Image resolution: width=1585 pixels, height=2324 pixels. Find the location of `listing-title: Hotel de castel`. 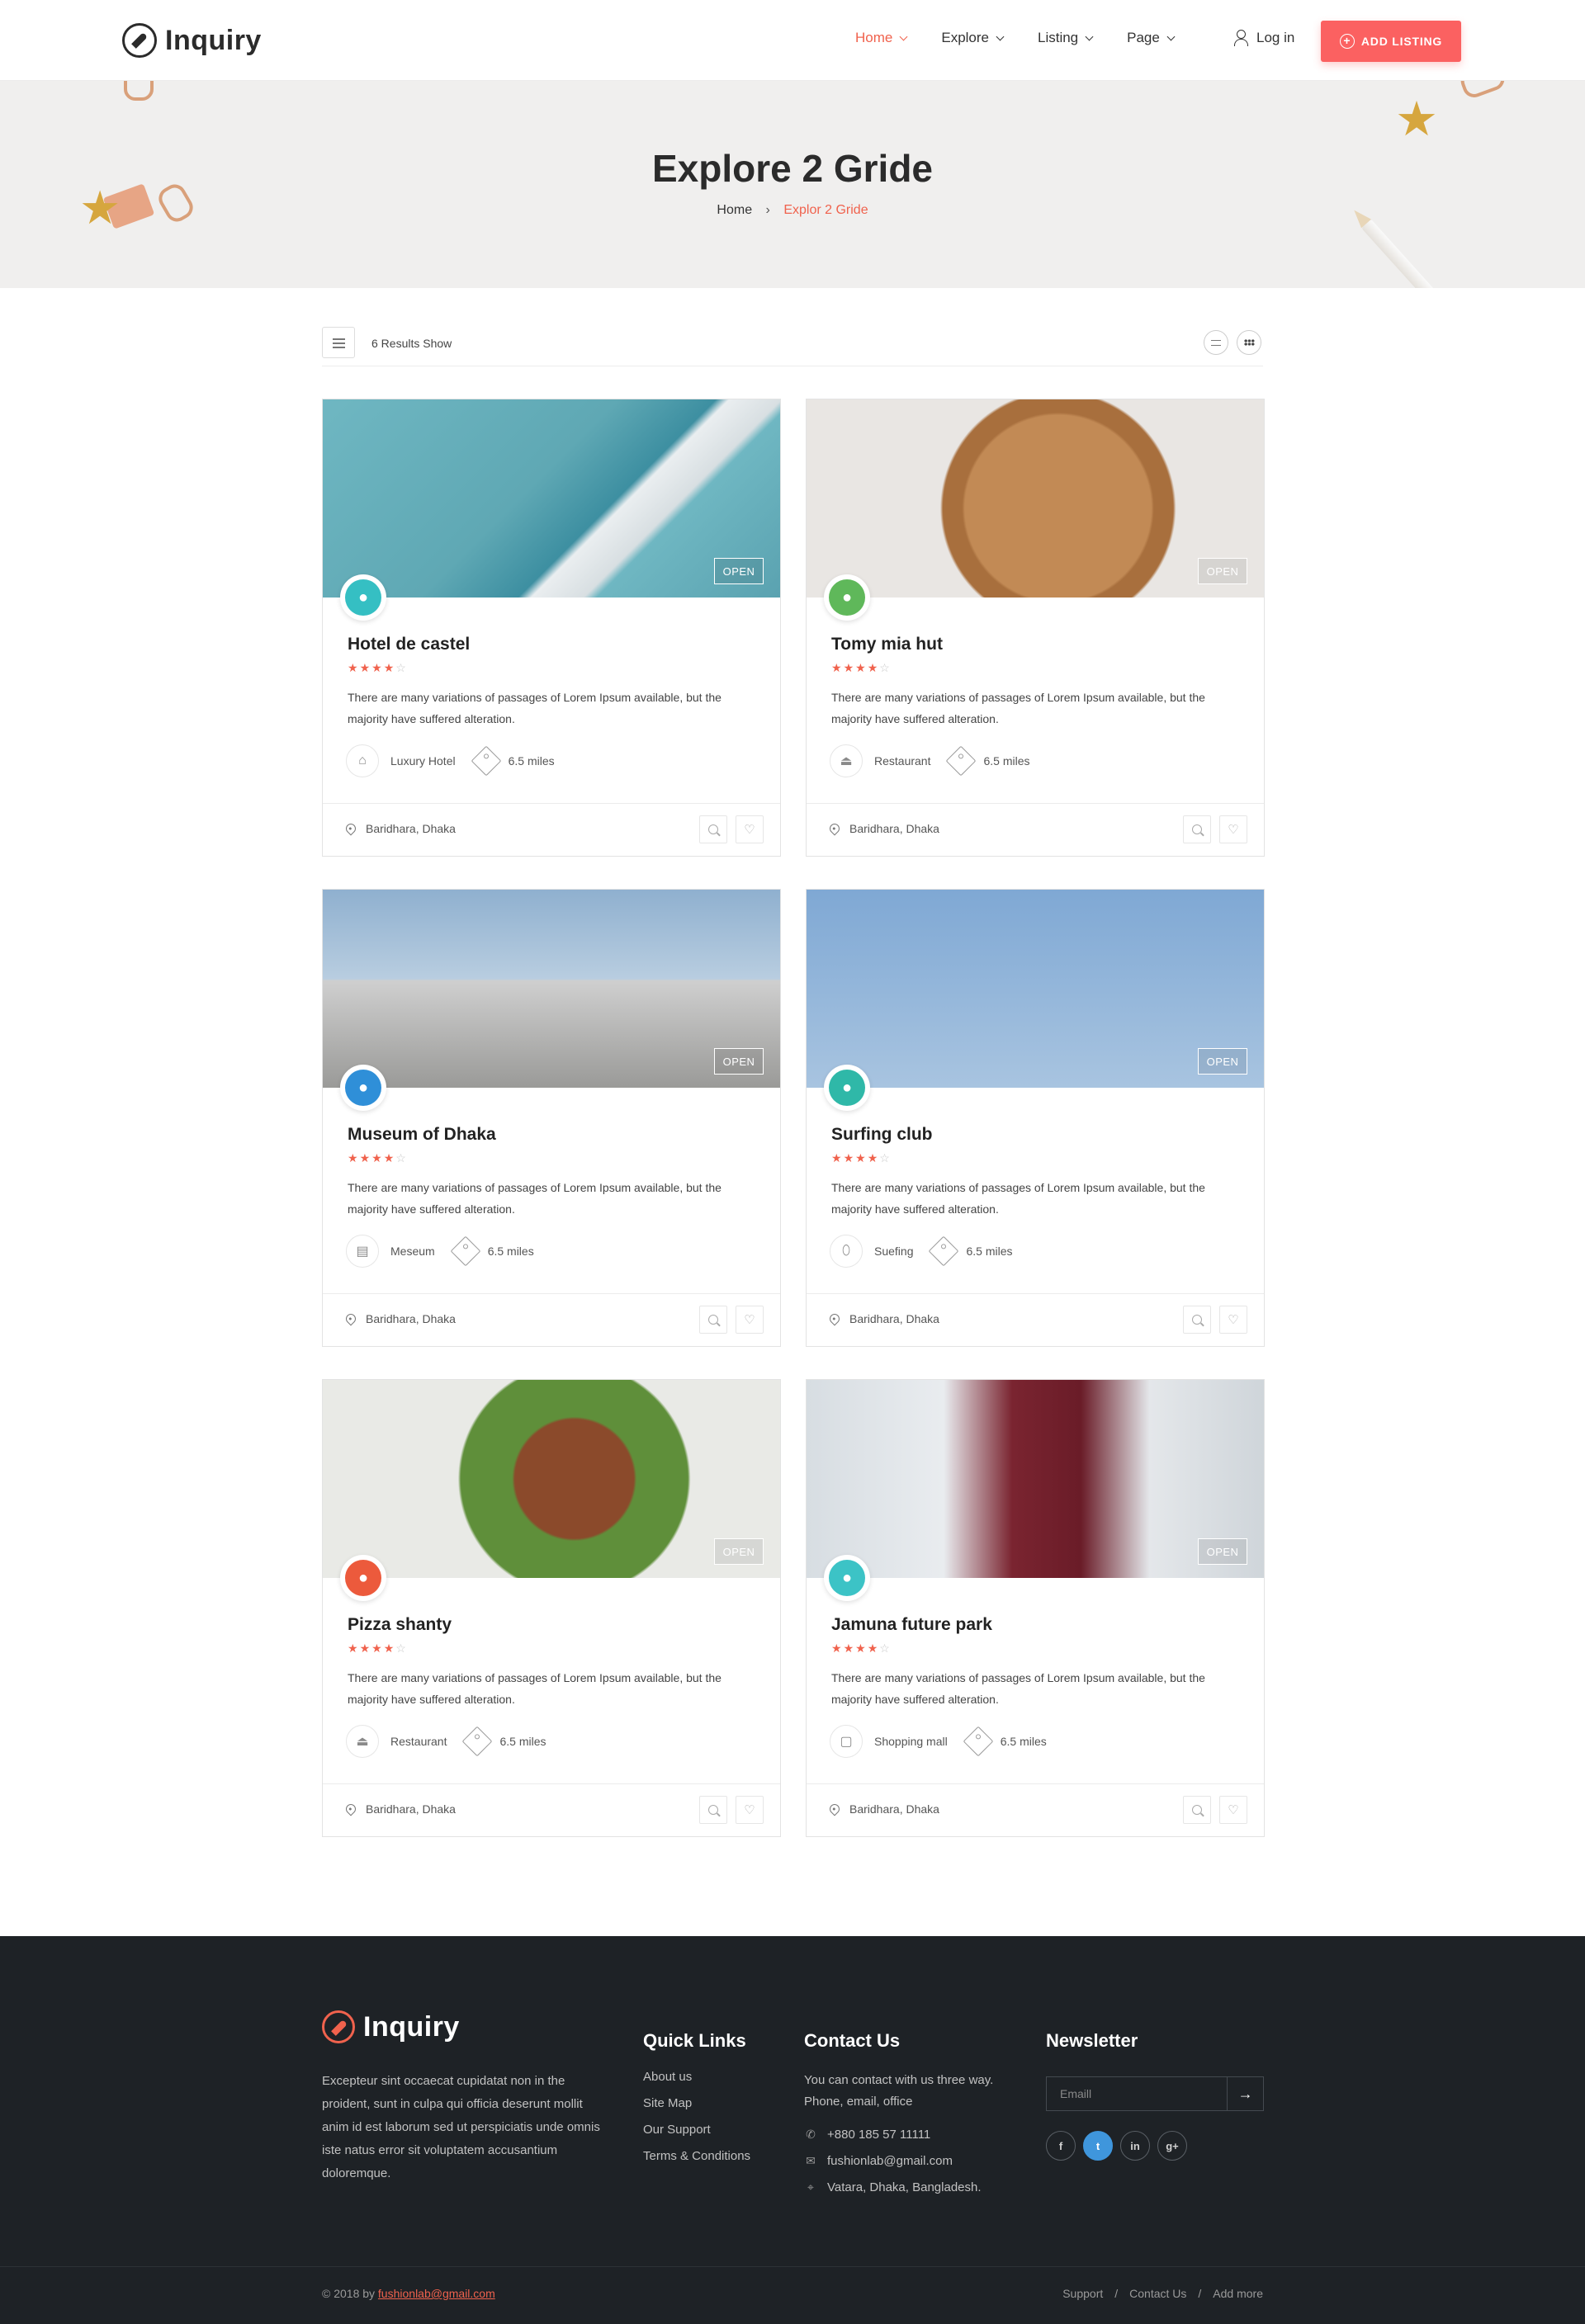

listing-title: Hotel de castel is located at coordinates (409, 645).